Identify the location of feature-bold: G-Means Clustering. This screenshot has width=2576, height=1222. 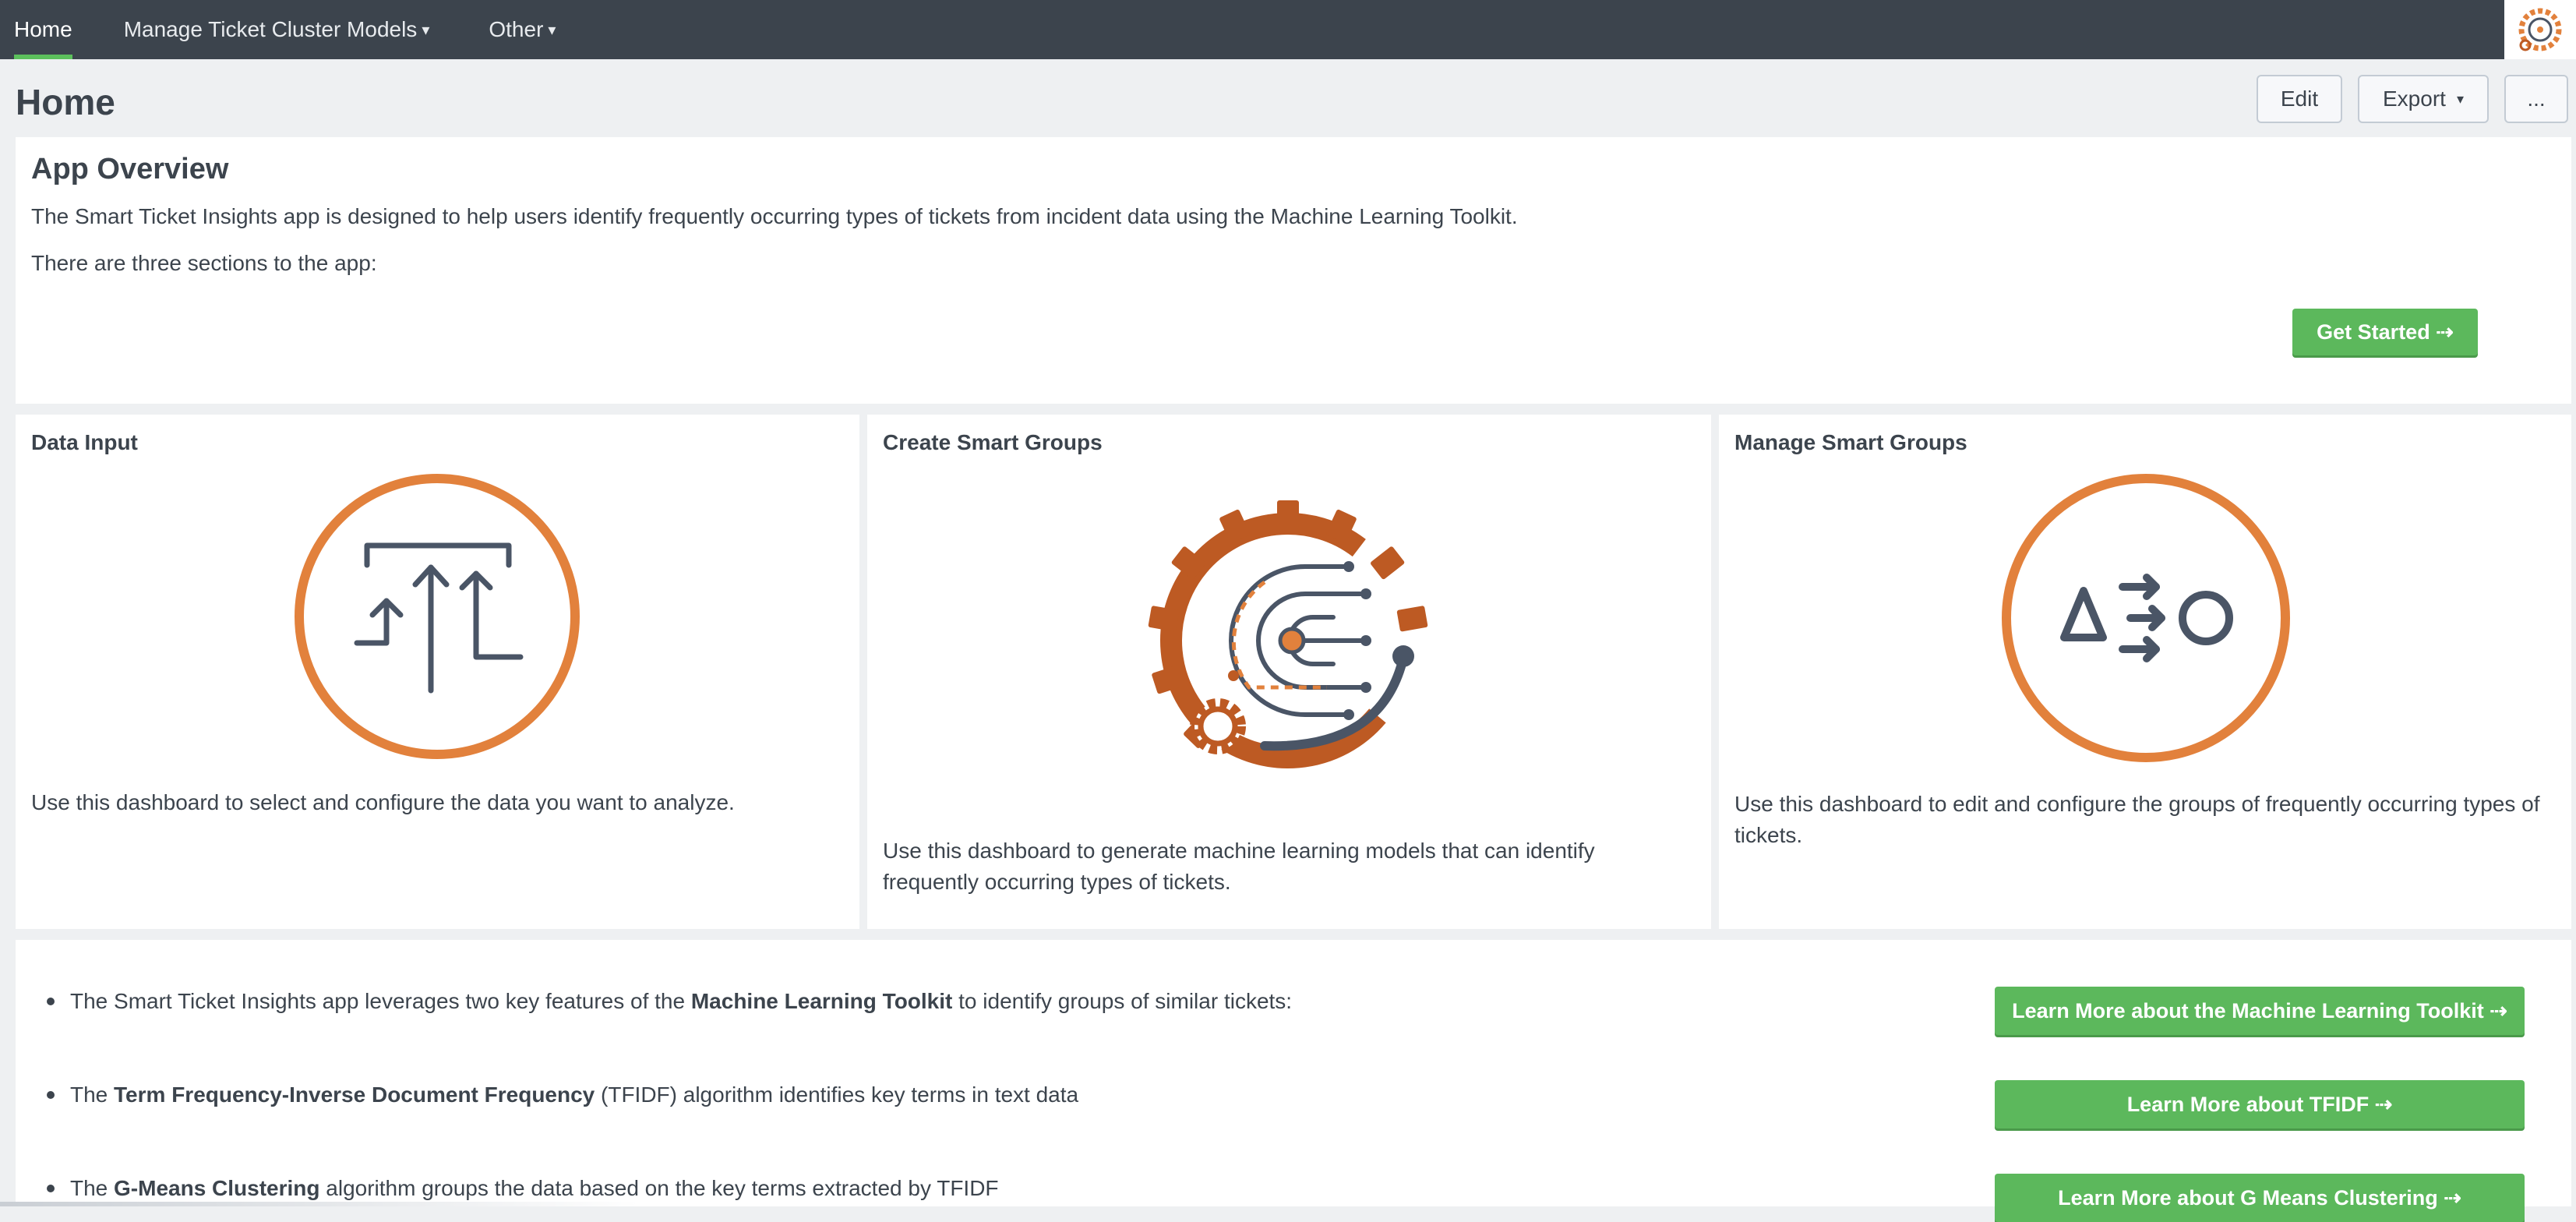
(217, 1188).